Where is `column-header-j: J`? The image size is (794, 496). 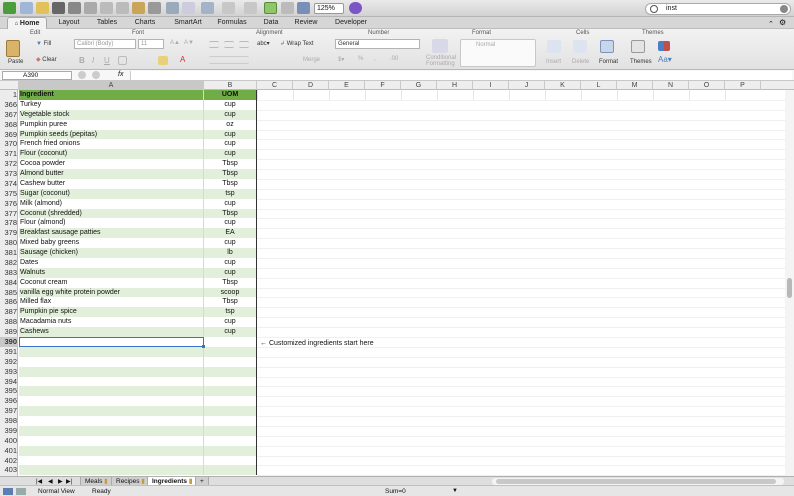
column-header-j: J is located at coordinates (527, 85).